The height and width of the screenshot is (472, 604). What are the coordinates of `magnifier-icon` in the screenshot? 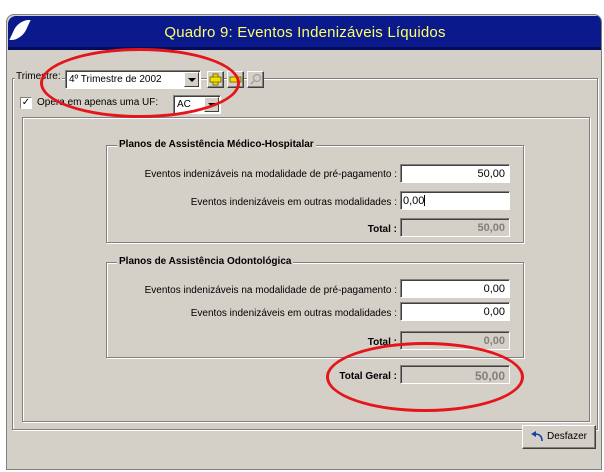 It's located at (256, 79).